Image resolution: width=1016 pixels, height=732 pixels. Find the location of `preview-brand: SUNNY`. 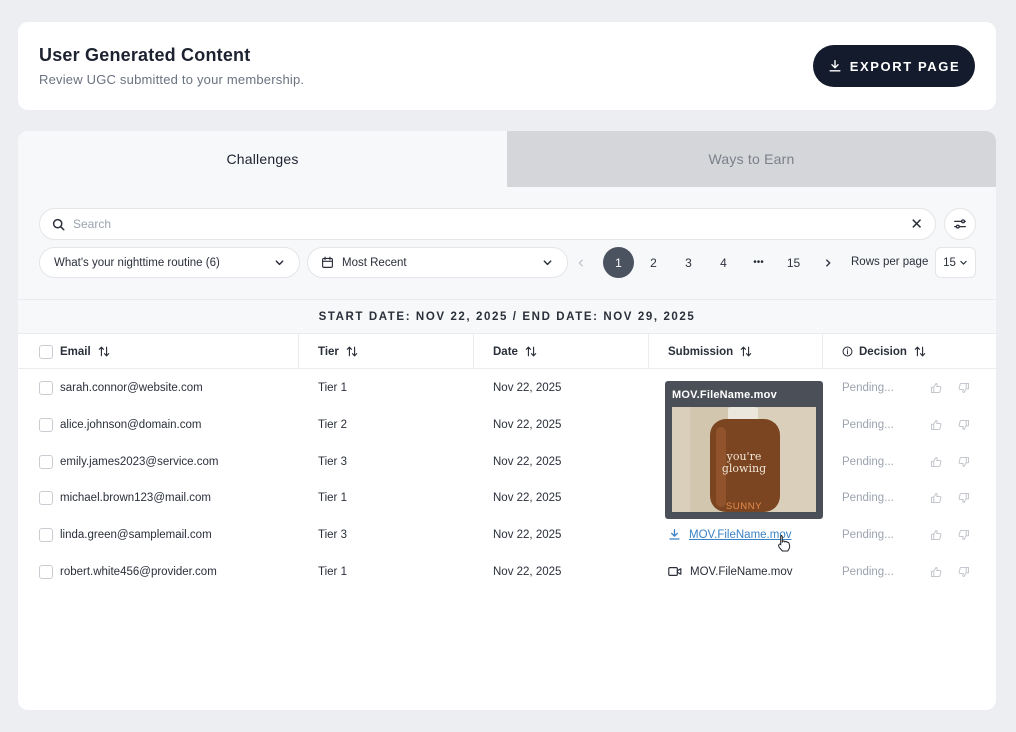

preview-brand: SUNNY is located at coordinates (744, 506).